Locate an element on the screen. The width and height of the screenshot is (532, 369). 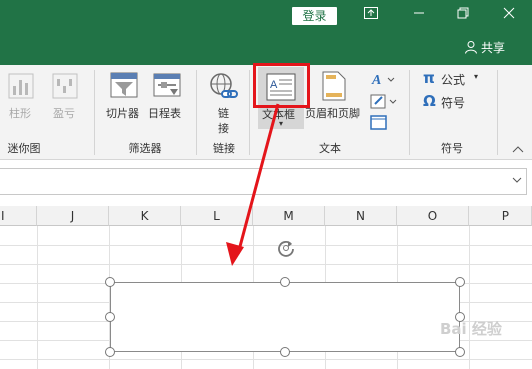
annotation-arrow is located at coordinates (253, 184).